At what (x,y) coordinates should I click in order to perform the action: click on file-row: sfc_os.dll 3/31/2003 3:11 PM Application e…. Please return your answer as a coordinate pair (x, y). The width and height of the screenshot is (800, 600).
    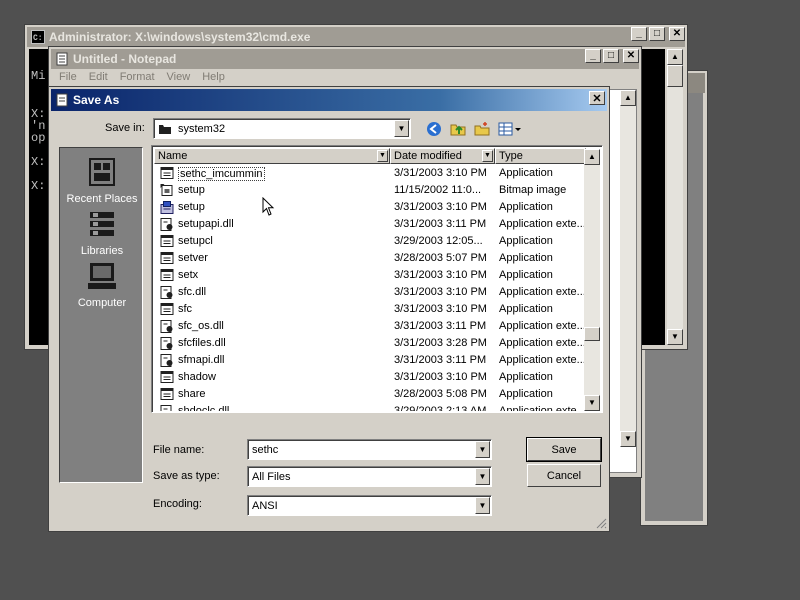
    Looking at the image, I should click on (370, 326).